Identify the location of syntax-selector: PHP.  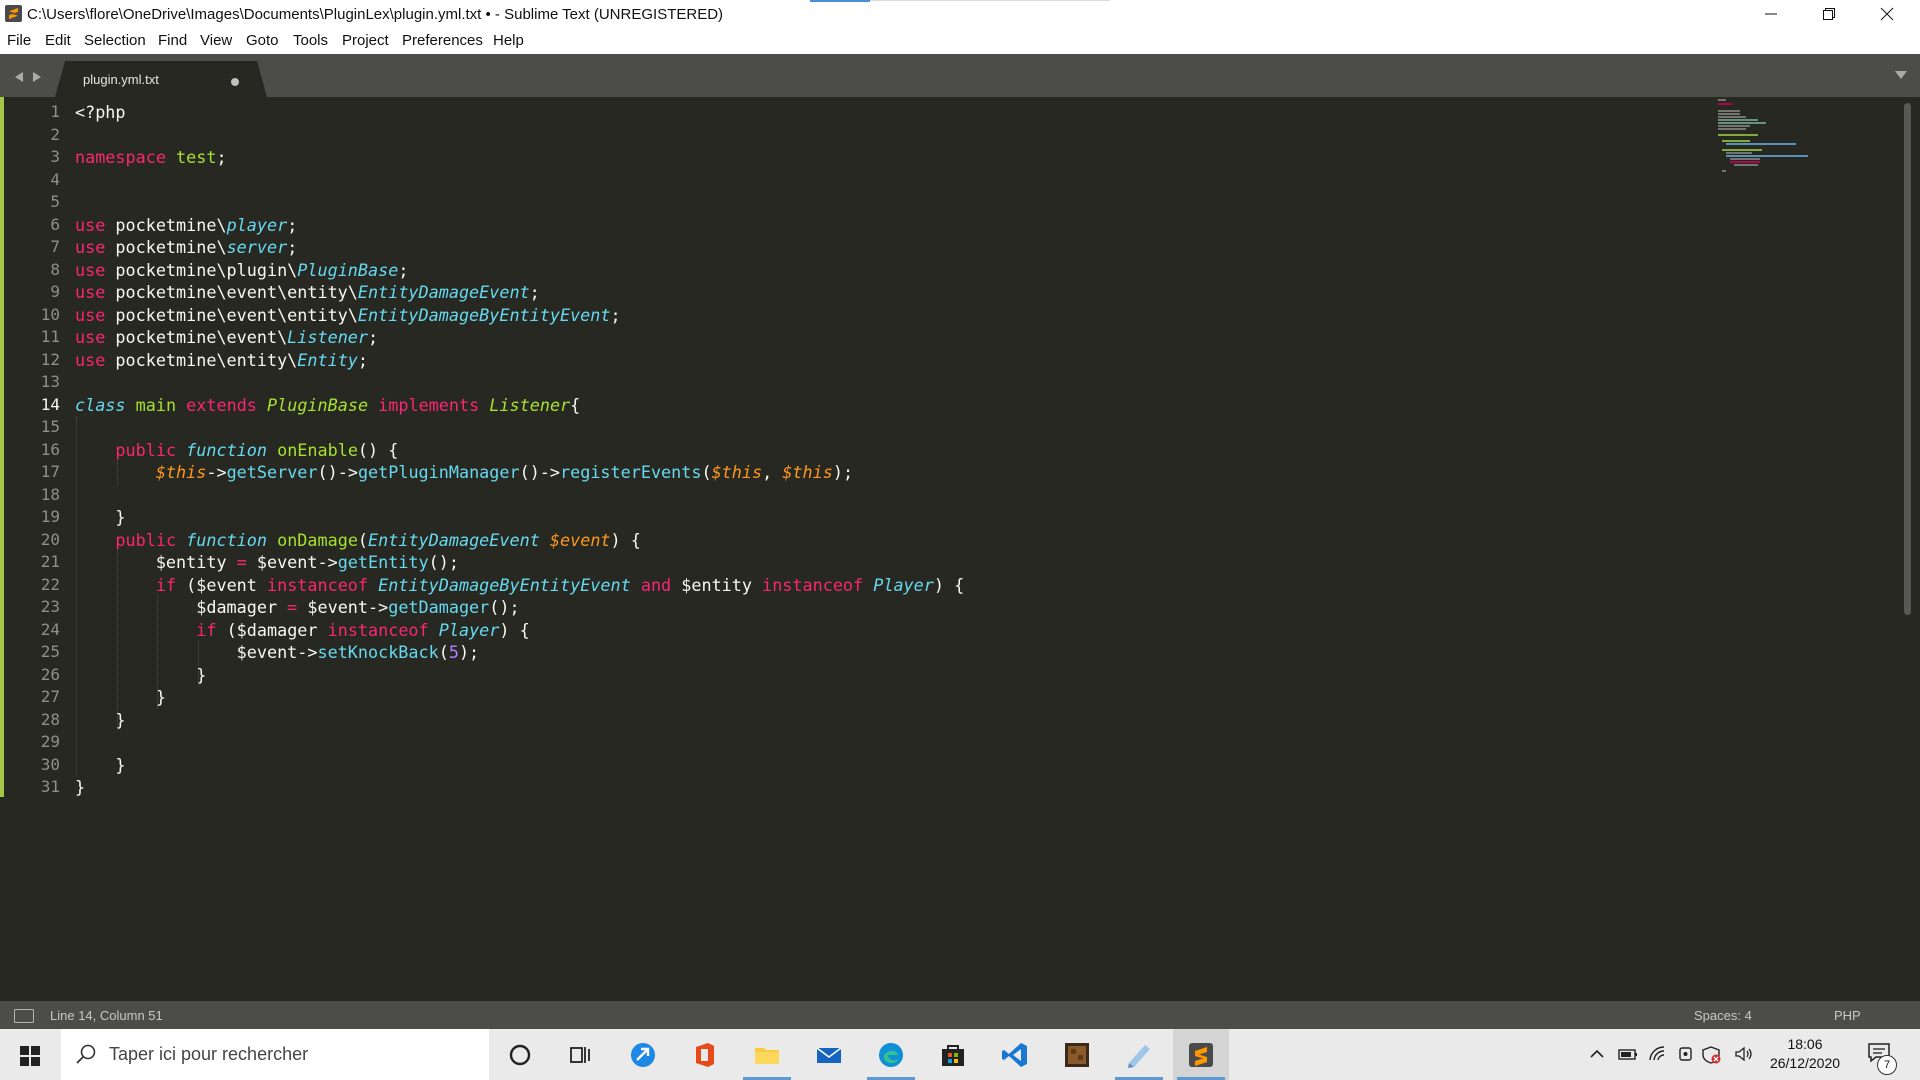
(1847, 1015).